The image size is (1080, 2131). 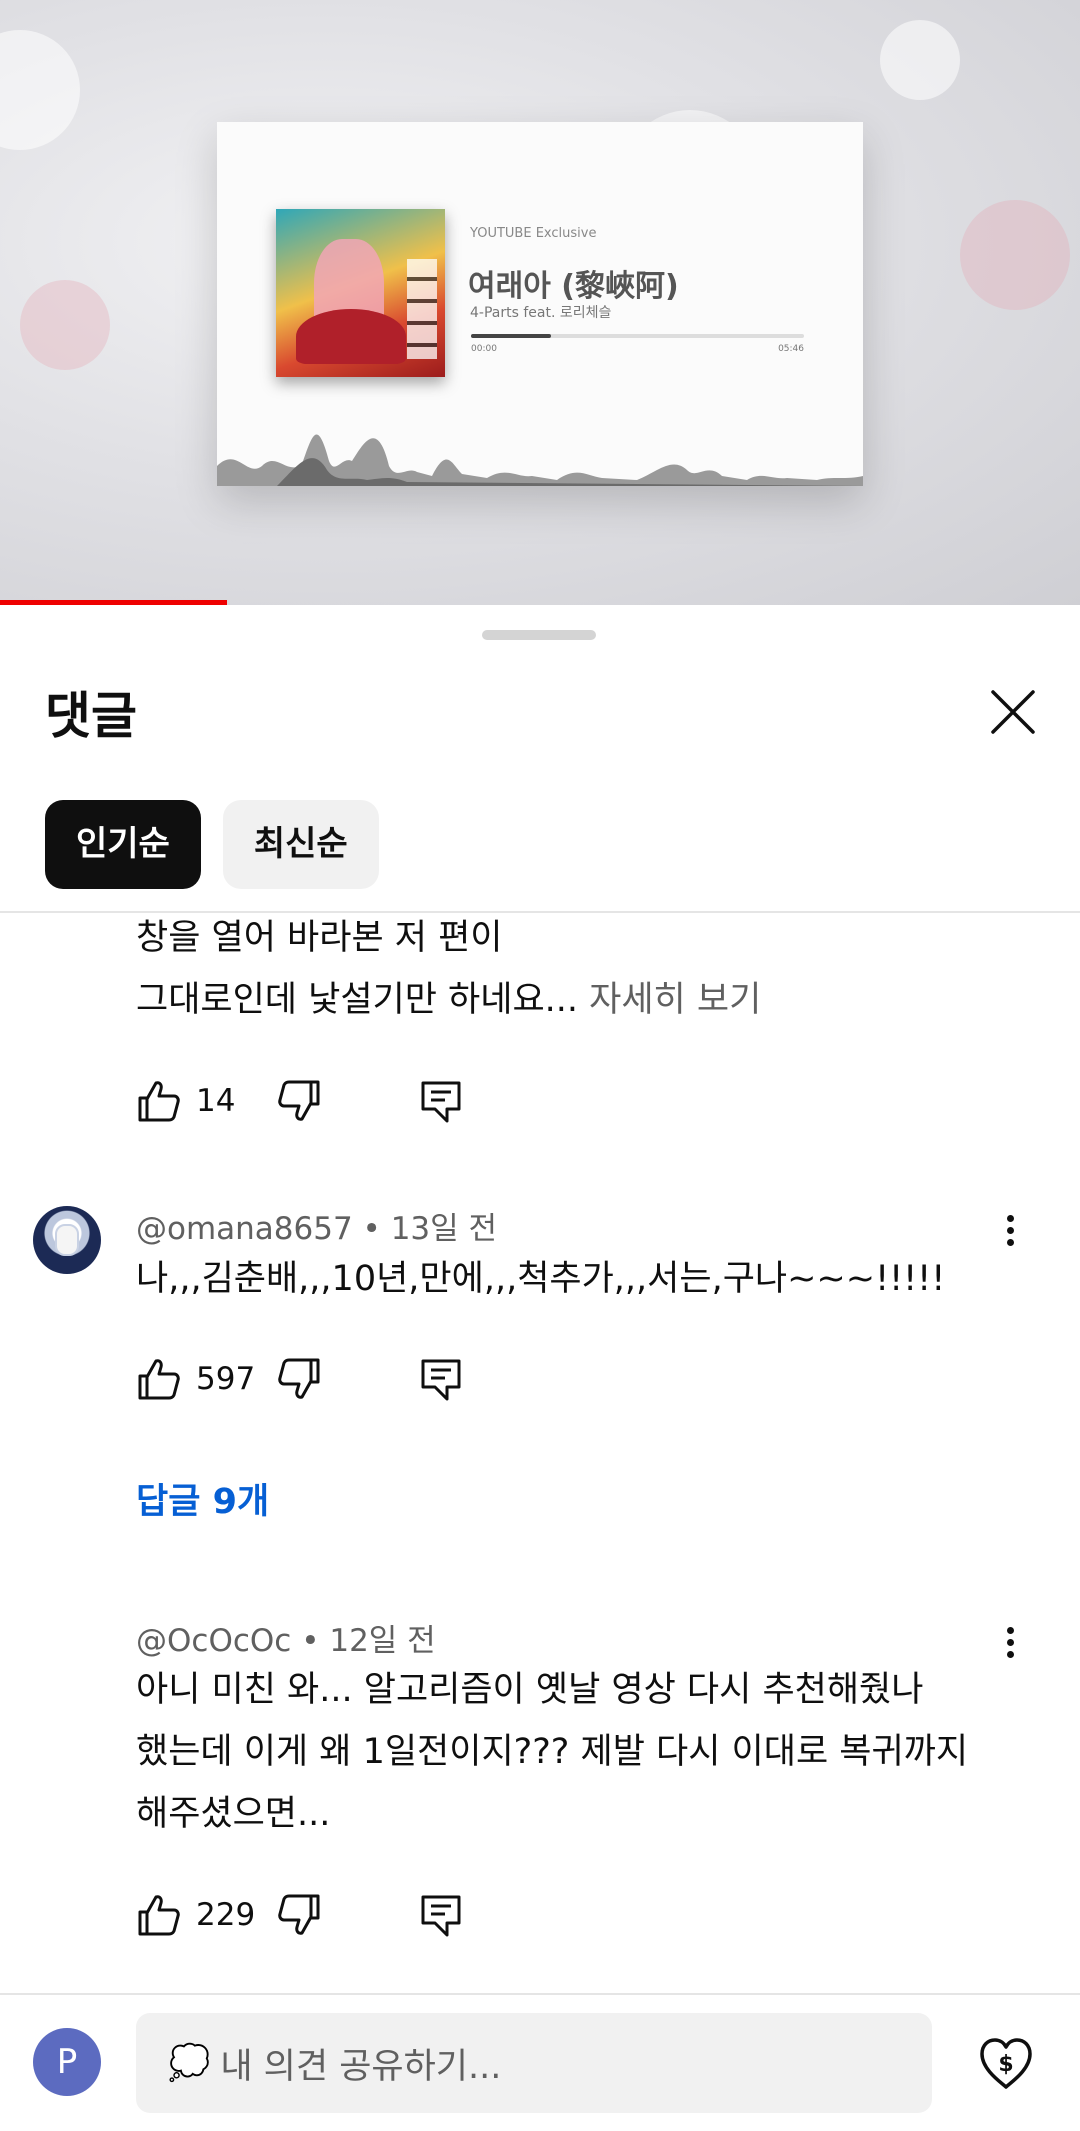 I want to click on comment-time: 13일 전, so click(x=444, y=1229).